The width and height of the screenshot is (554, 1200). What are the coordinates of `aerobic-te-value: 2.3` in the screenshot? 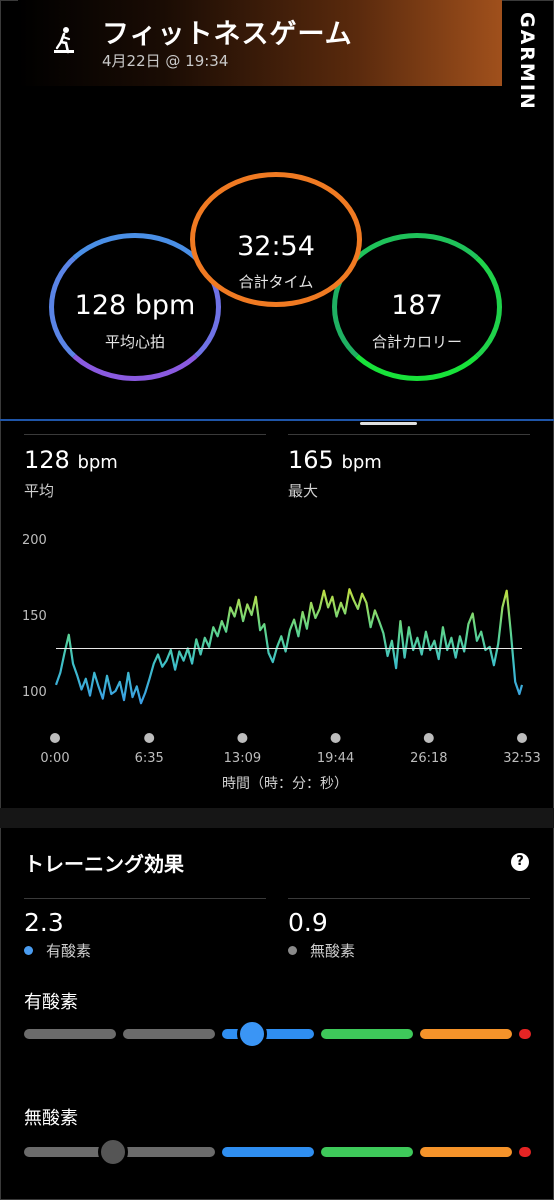 It's located at (44, 922).